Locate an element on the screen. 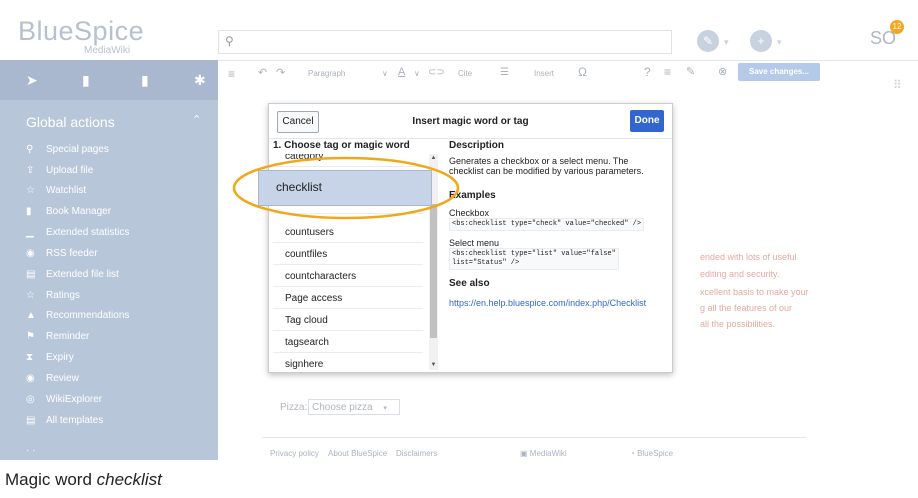 This screenshot has width=918, height=498. scroll-down-icon: ▼ is located at coordinates (433, 365).